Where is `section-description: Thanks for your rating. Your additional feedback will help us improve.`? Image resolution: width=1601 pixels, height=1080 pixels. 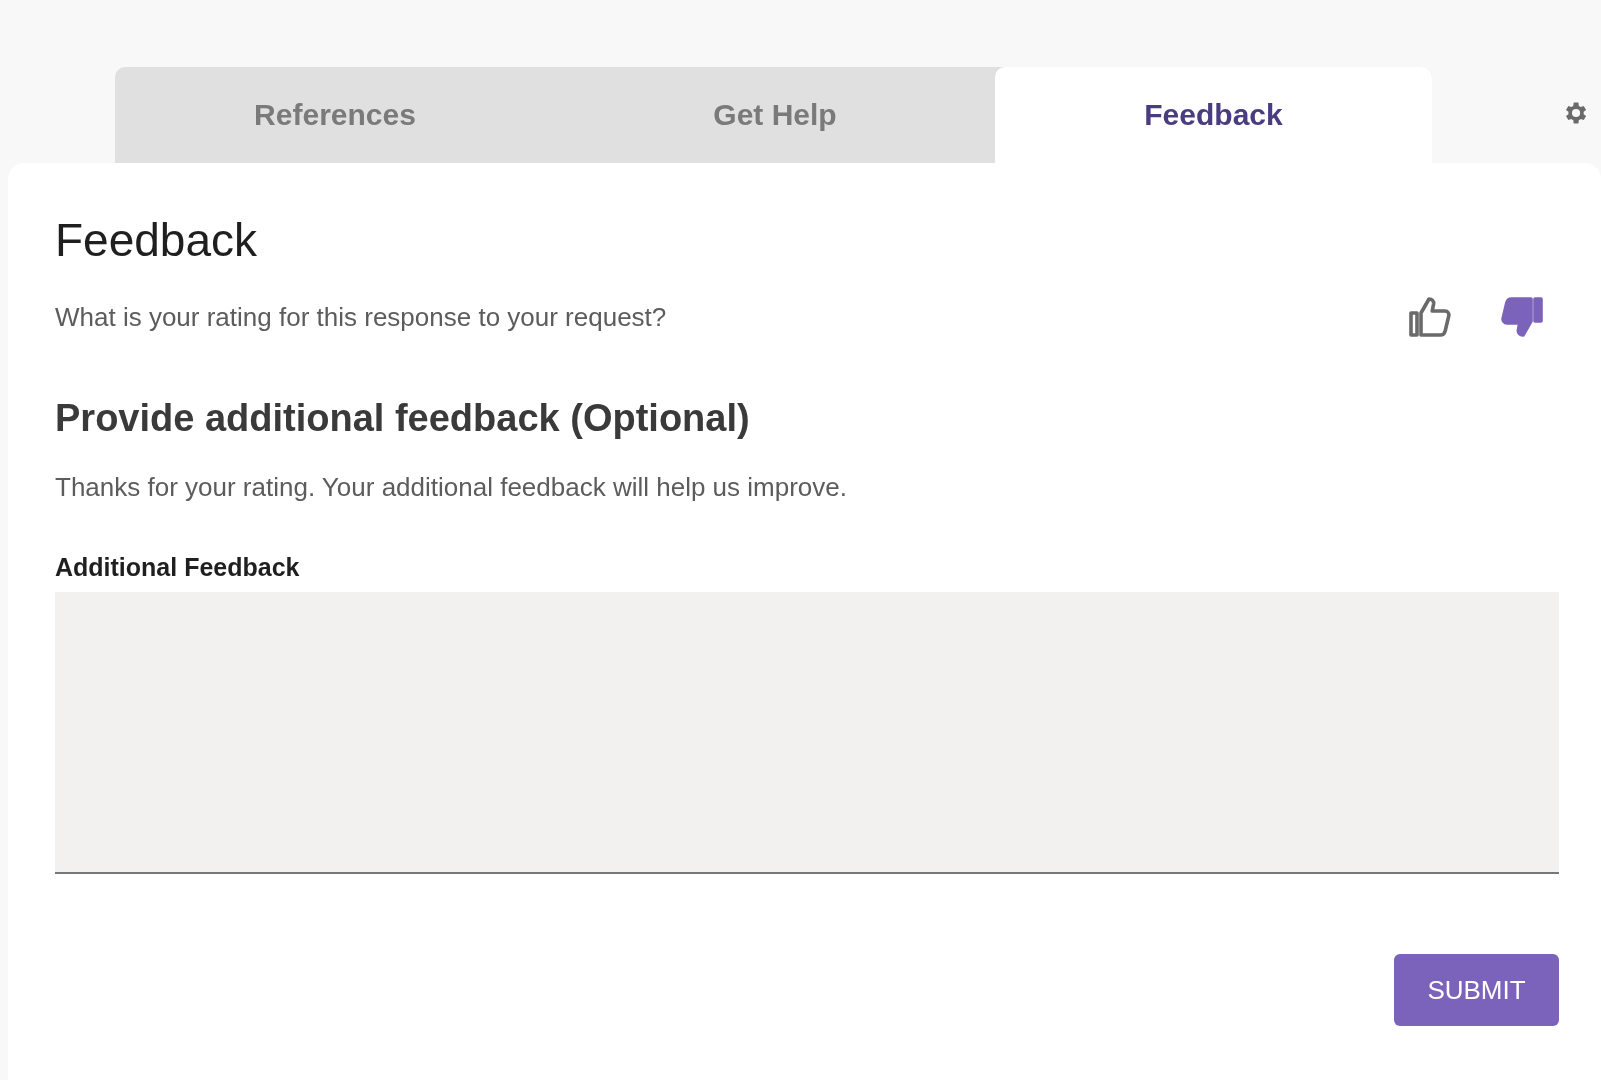
section-description: Thanks for your rating. Your additional feedback will help us improve. is located at coordinates (451, 487).